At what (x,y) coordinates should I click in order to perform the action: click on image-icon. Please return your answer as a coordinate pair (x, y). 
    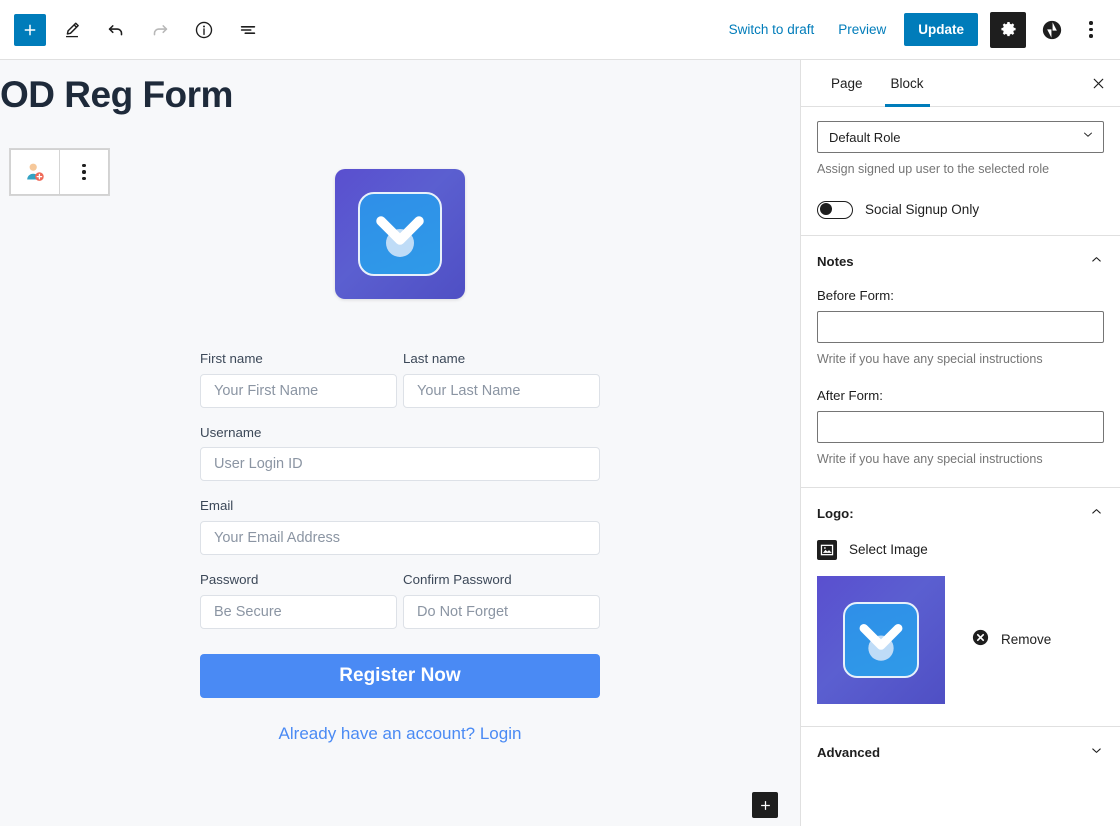
    Looking at the image, I should click on (827, 549).